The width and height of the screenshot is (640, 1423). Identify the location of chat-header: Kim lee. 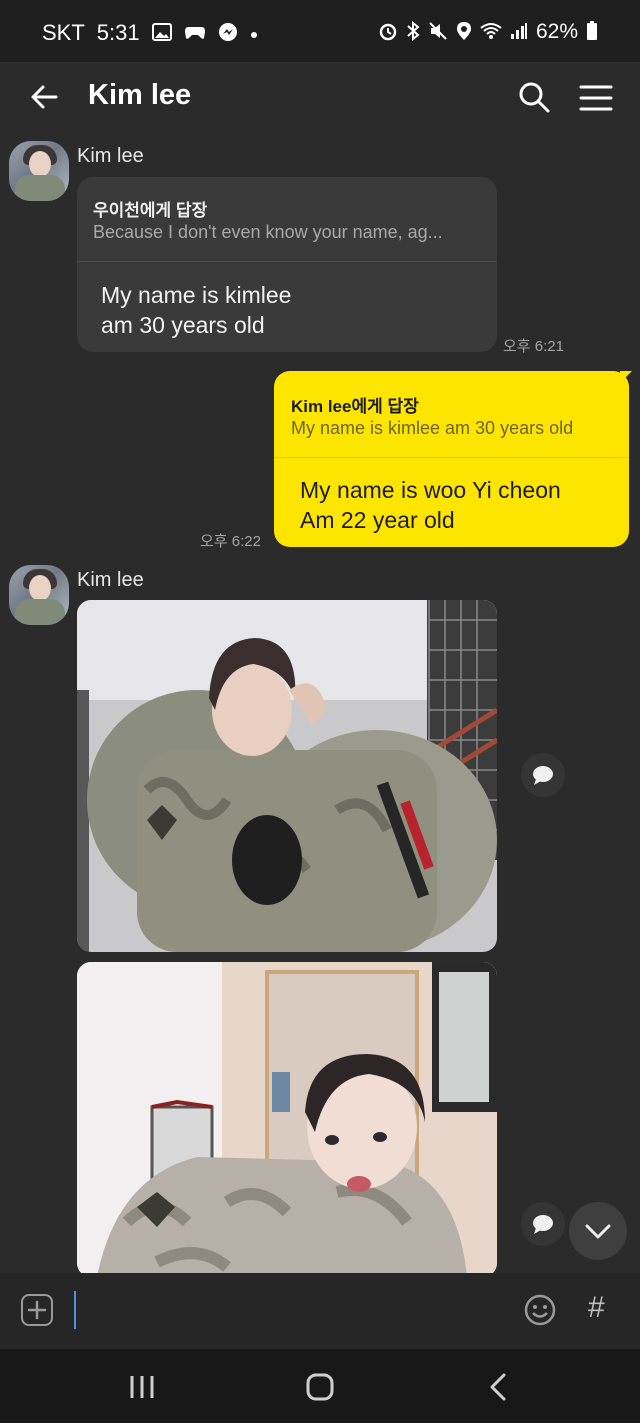
(320, 98).